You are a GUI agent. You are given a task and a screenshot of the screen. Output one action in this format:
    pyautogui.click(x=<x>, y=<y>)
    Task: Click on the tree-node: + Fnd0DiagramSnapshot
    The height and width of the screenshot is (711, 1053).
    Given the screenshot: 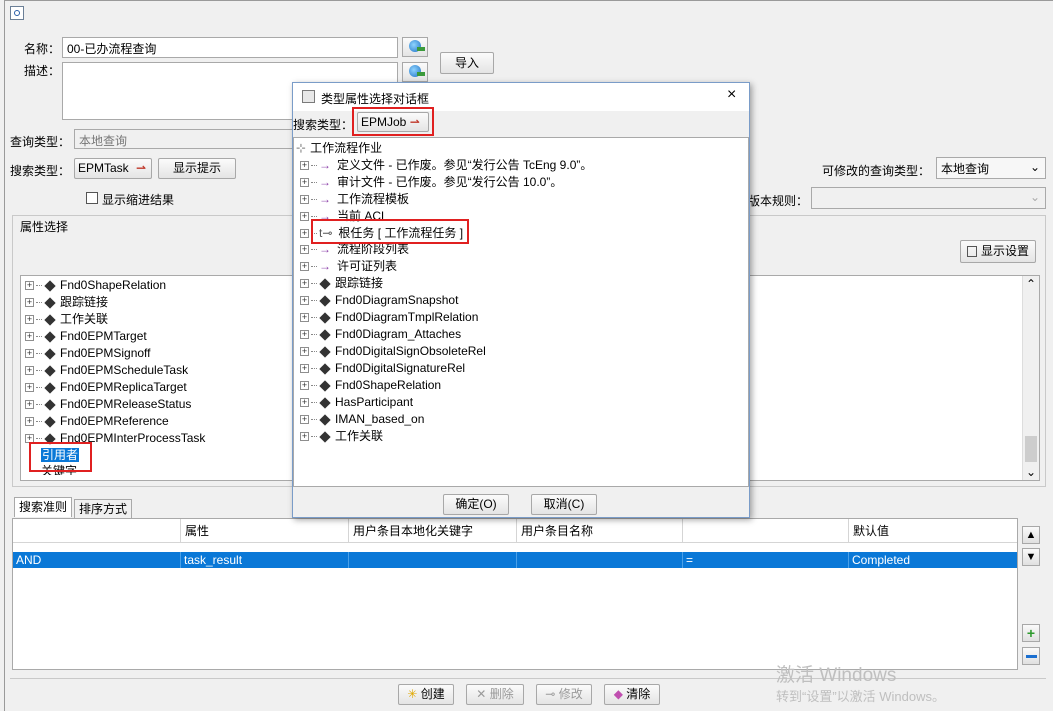 What is the action you would take?
    pyautogui.click(x=379, y=300)
    